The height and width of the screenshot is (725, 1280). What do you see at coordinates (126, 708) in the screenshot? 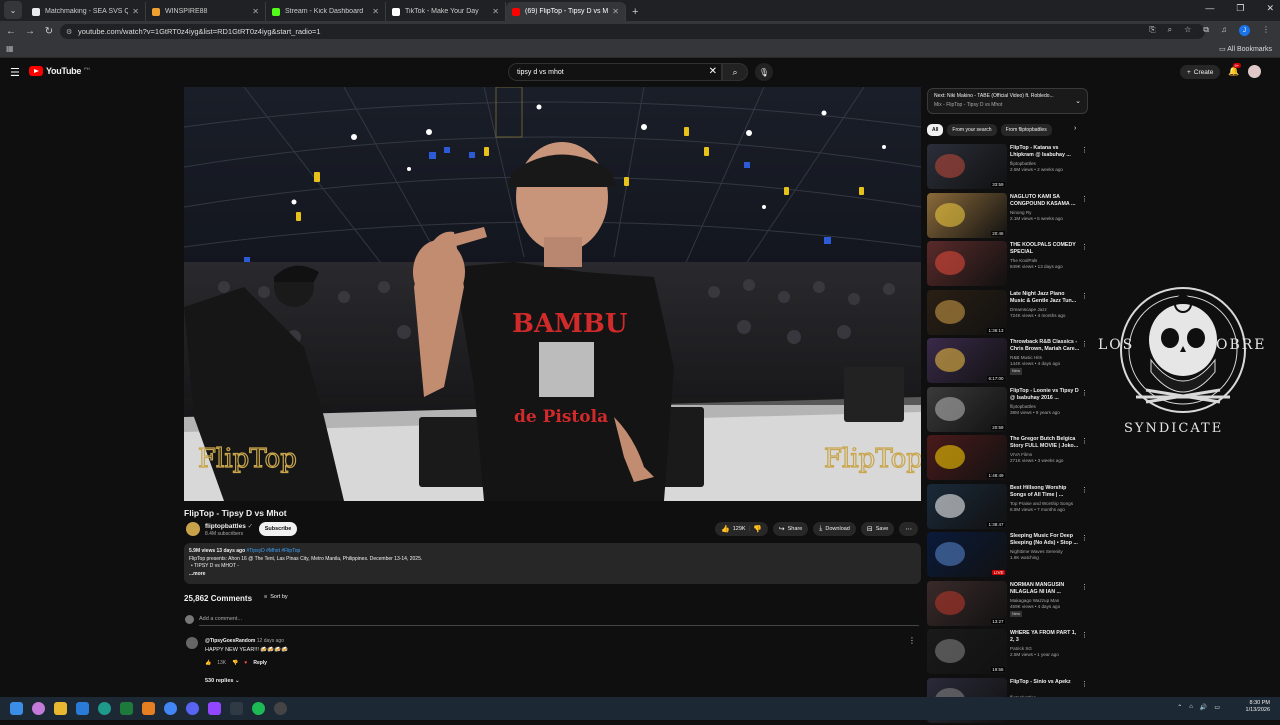
I see `xbox-icon` at bounding box center [126, 708].